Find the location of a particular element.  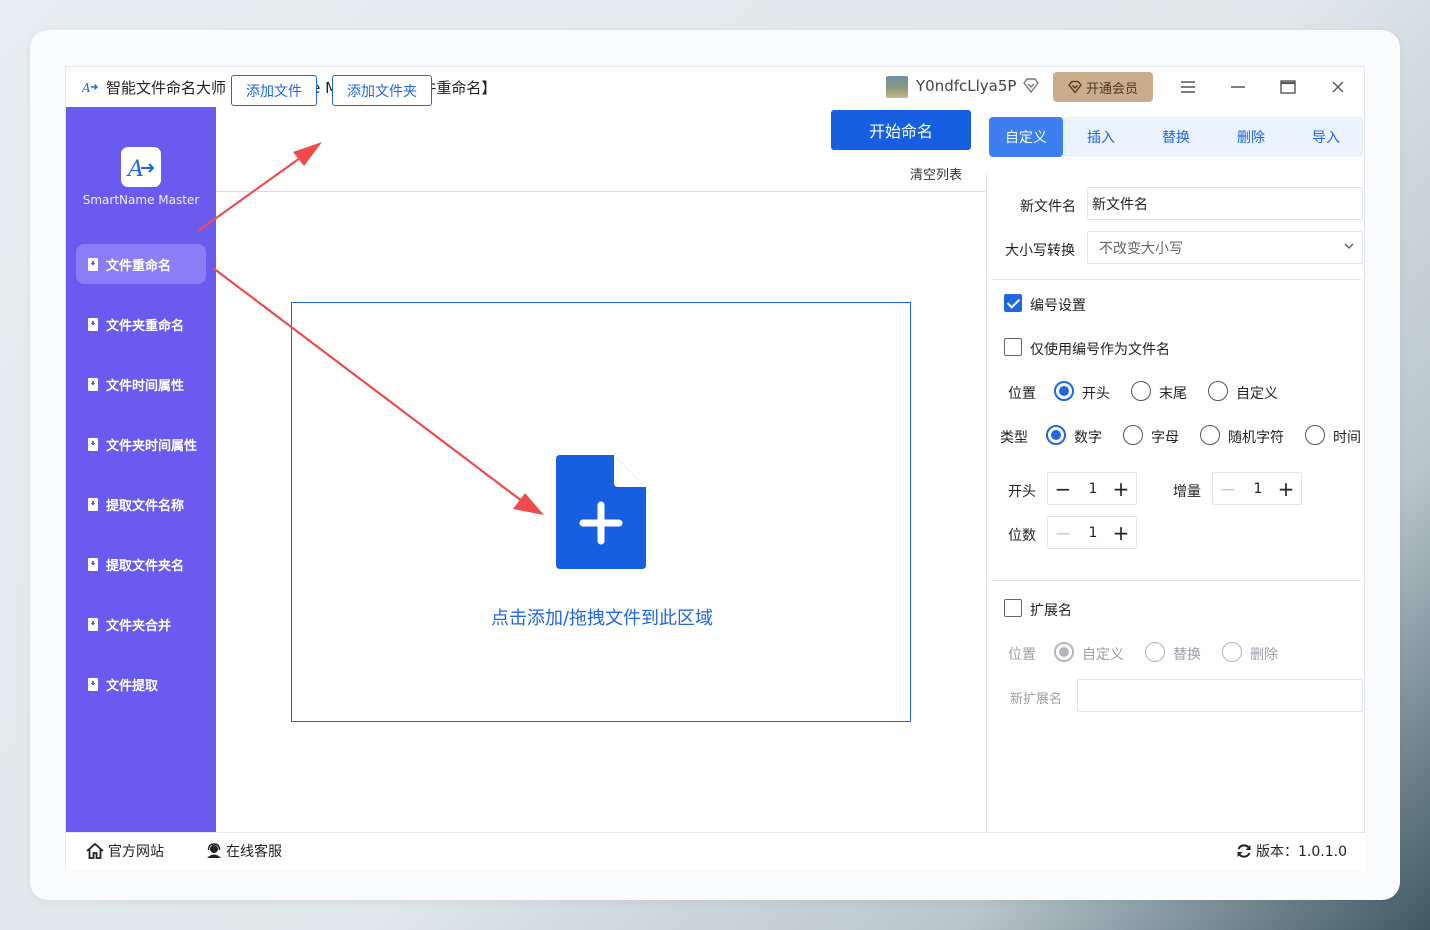

tab-custom: 自定义 is located at coordinates (1026, 137).